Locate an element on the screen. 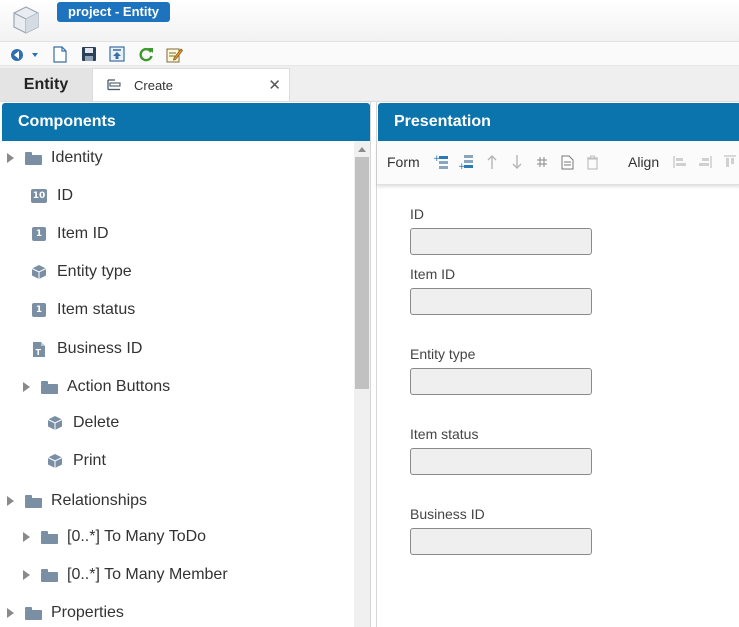 The width and height of the screenshot is (739, 627). presentation-toolbar: Form + + Align is located at coordinates (558, 163).